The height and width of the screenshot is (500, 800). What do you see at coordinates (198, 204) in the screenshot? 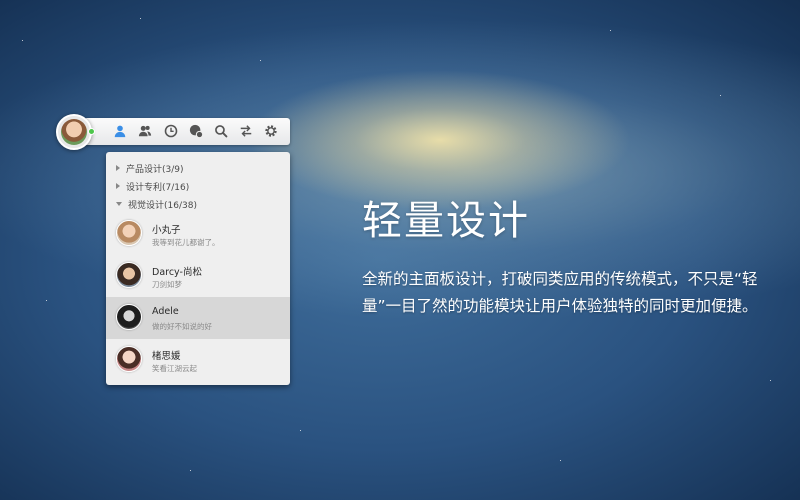
I see `group-visual-design: 视觉设计(16/38)` at bounding box center [198, 204].